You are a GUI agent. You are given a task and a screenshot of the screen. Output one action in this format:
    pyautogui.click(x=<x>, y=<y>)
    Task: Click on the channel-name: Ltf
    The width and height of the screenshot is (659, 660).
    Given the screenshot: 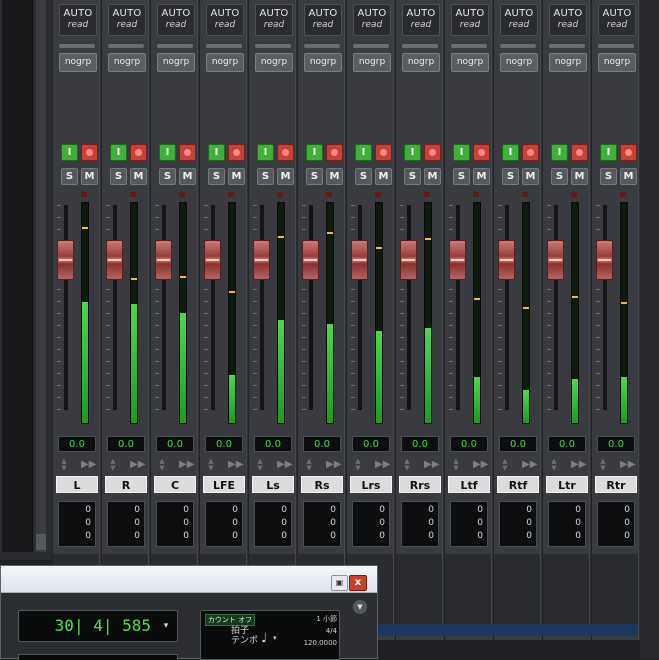 What is the action you would take?
    pyautogui.click(x=469, y=484)
    